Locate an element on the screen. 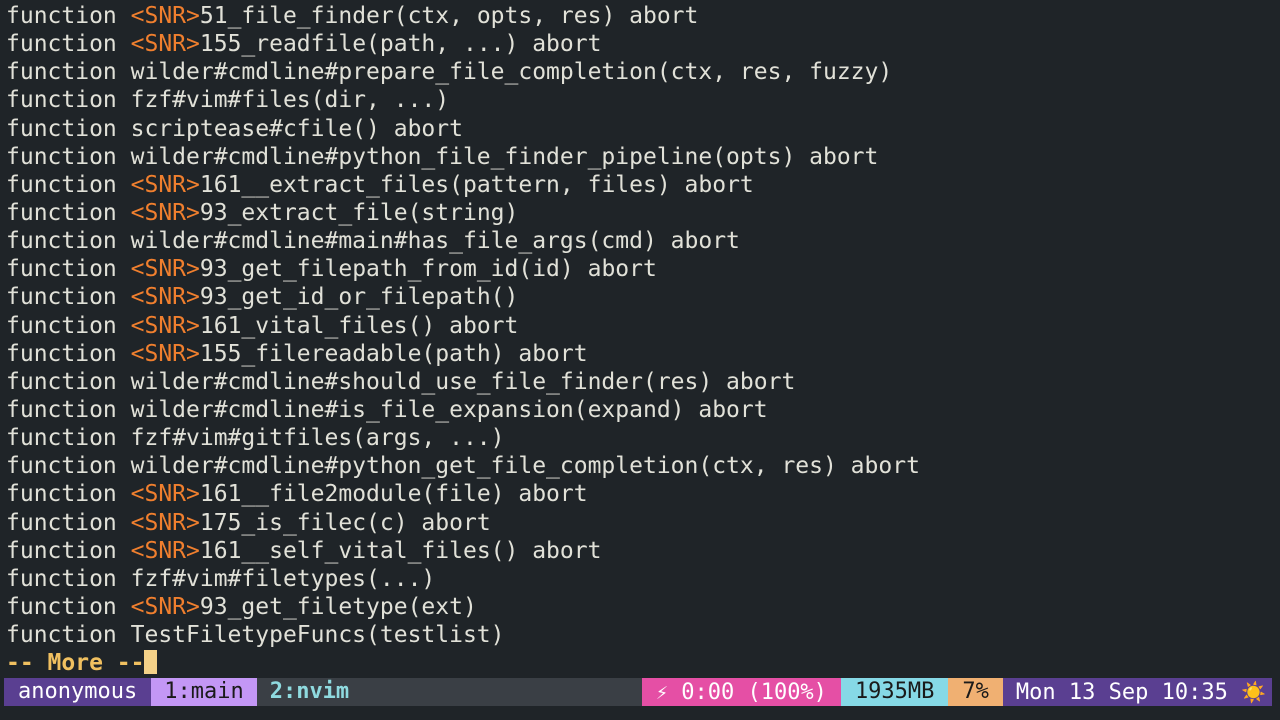 Image resolution: width=1280 pixels, height=720 pixels. function-text: function fzf#vim#files(dir, ...) is located at coordinates (228, 100).